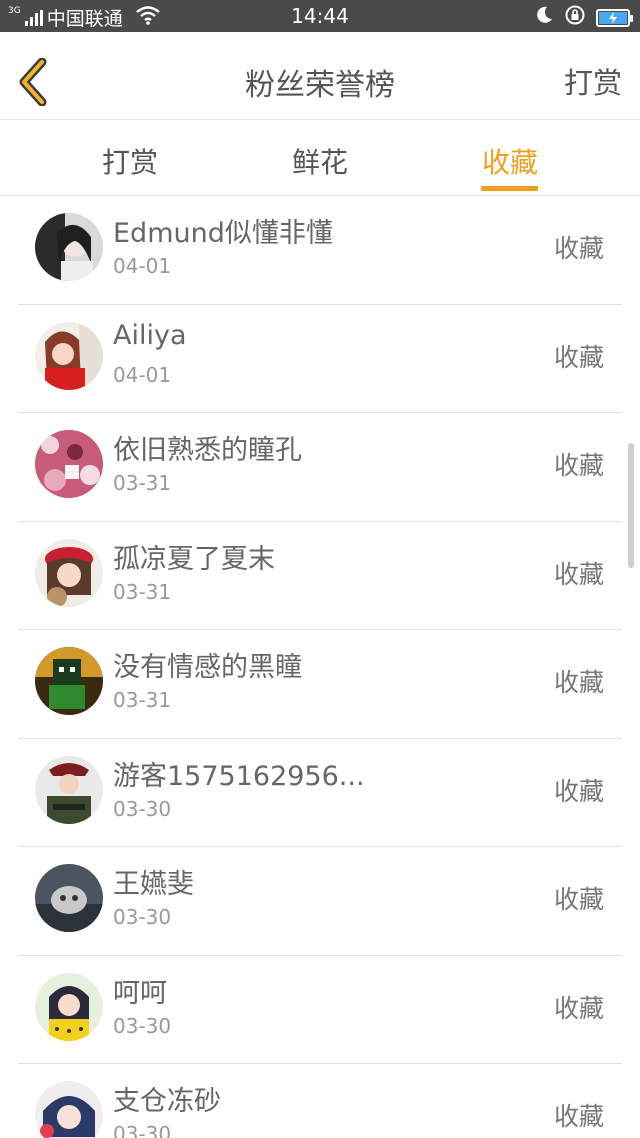  I want to click on list-item: 王嬿斐 03-30 收藏, so click(320, 901).